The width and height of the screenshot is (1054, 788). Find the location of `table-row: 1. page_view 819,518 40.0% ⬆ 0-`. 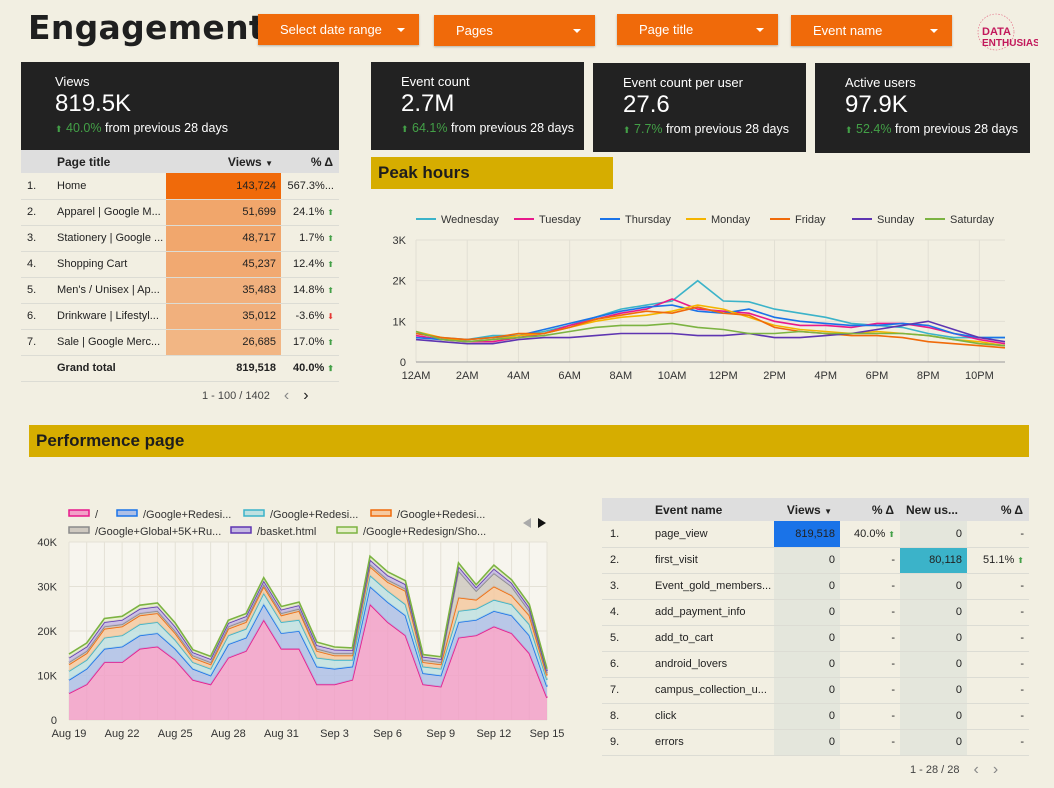

table-row: 1. page_view 819,518 40.0% ⬆ 0- is located at coordinates (815, 534).